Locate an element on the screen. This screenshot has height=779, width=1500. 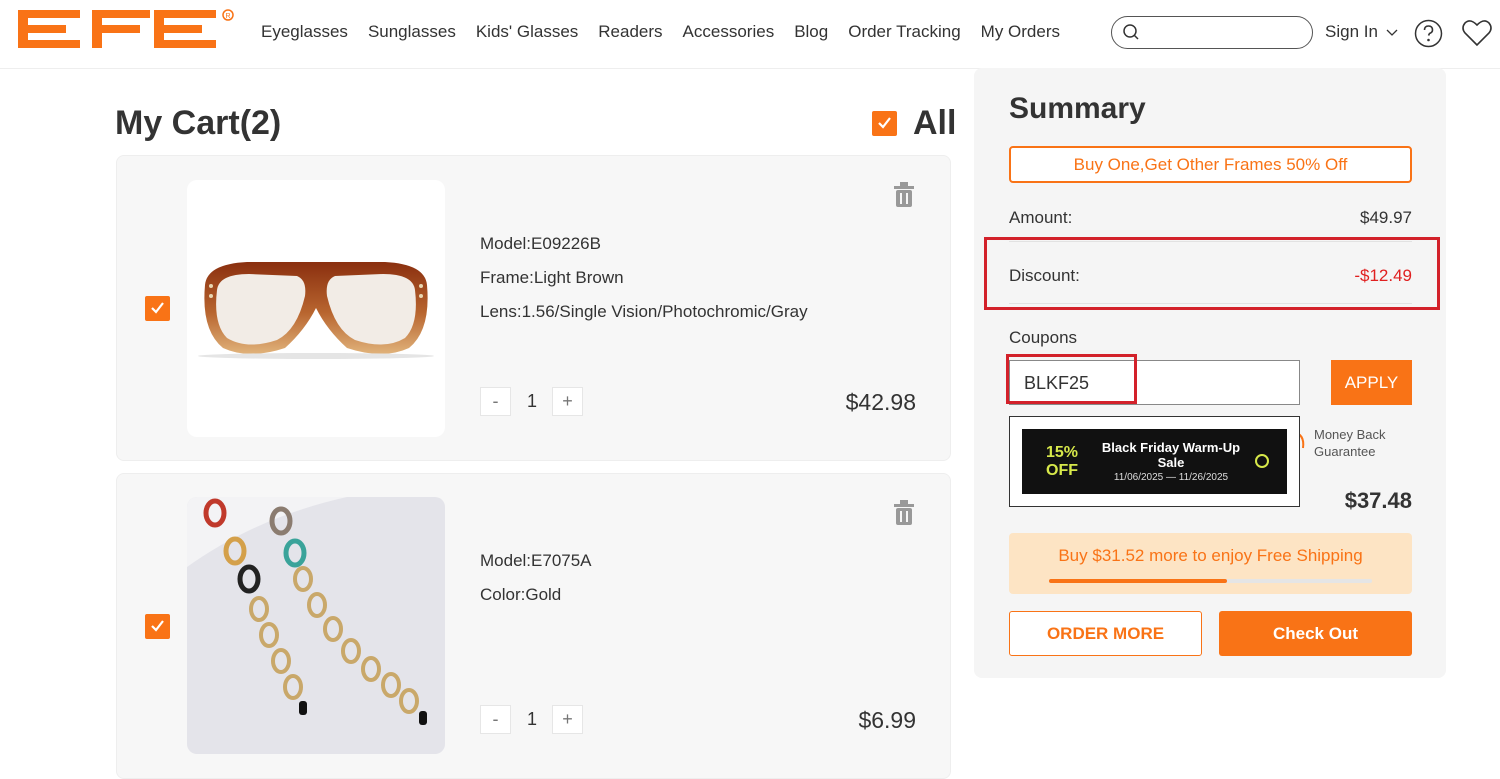
nav-my-orders: My Orders is located at coordinates (1020, 34).